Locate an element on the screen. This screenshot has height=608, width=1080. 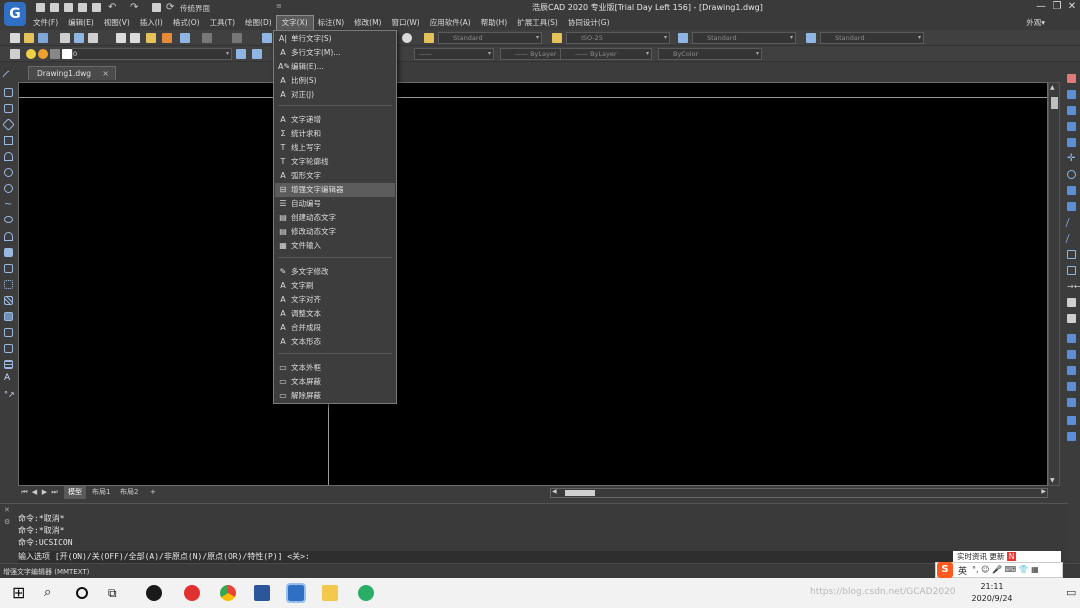
pan-icon is located at coordinates (267, 38).